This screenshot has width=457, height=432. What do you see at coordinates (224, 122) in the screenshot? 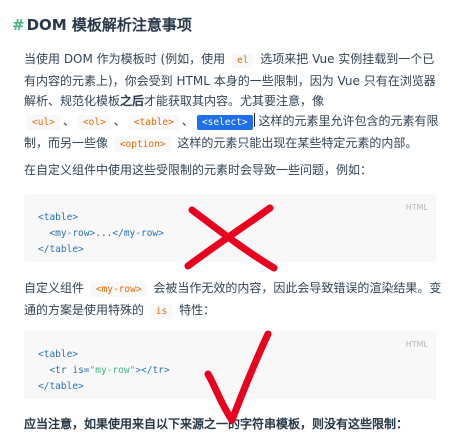
I see `inline-code-select-selected: <select>` at bounding box center [224, 122].